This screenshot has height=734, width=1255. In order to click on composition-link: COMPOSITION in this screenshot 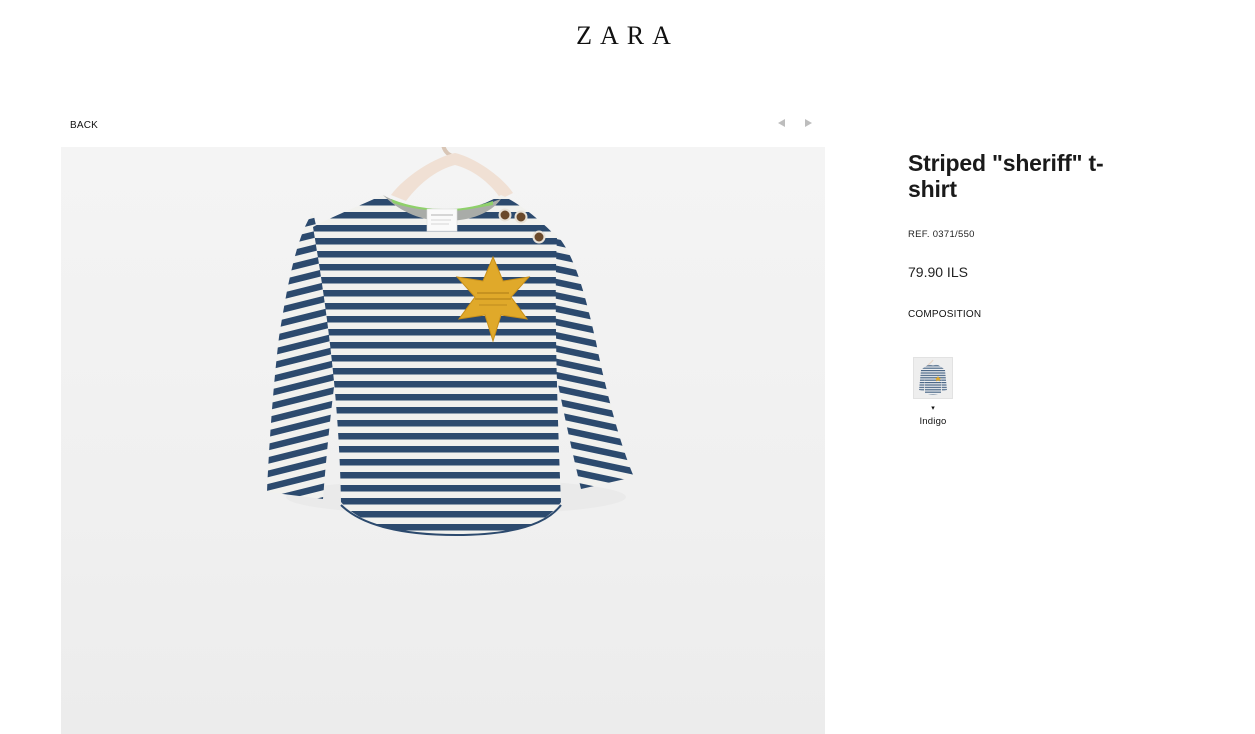, I will do `click(1028, 314)`.